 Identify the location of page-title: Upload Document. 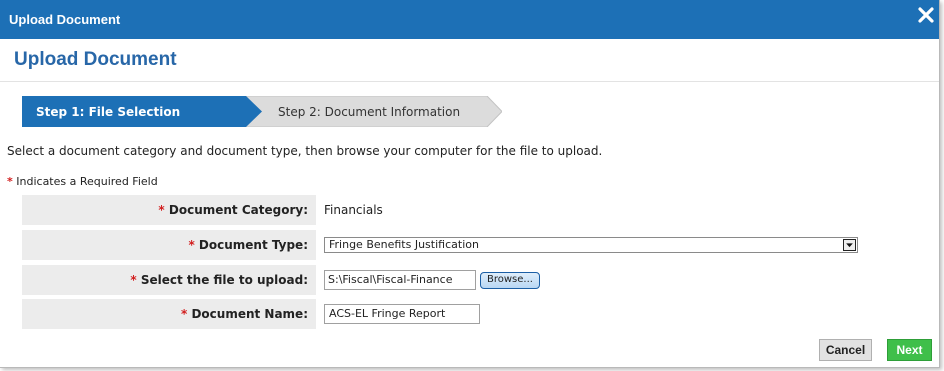
(469, 60).